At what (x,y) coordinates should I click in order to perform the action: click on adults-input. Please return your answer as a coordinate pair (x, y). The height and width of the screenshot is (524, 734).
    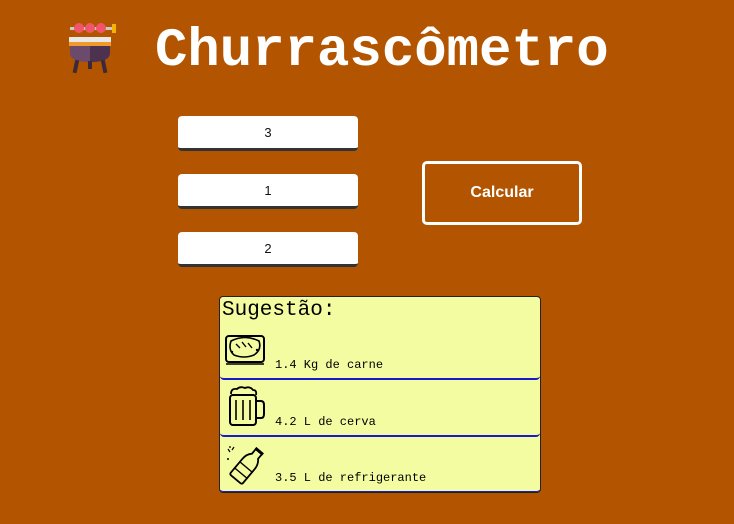
    Looking at the image, I should click on (268, 133).